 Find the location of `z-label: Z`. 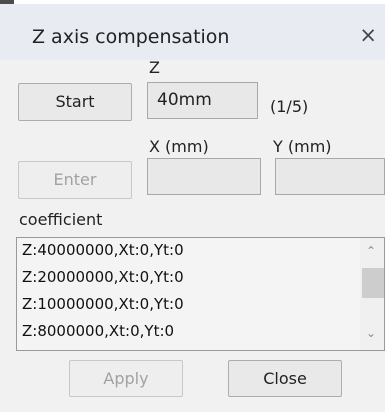

z-label: Z is located at coordinates (154, 67).